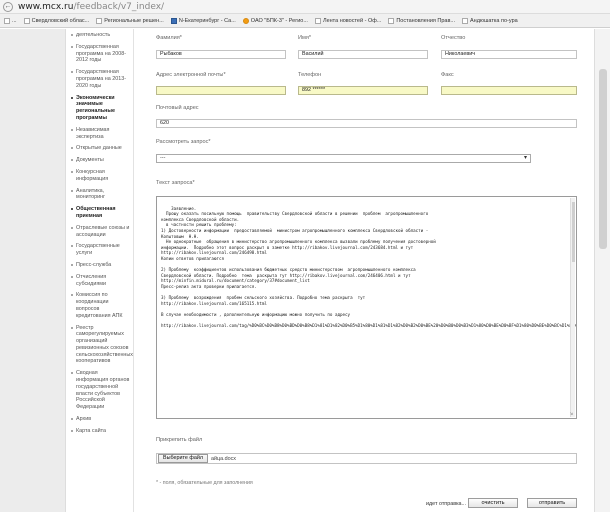 This screenshot has height=512, width=610. I want to click on fax-label: Факс, so click(447, 75).